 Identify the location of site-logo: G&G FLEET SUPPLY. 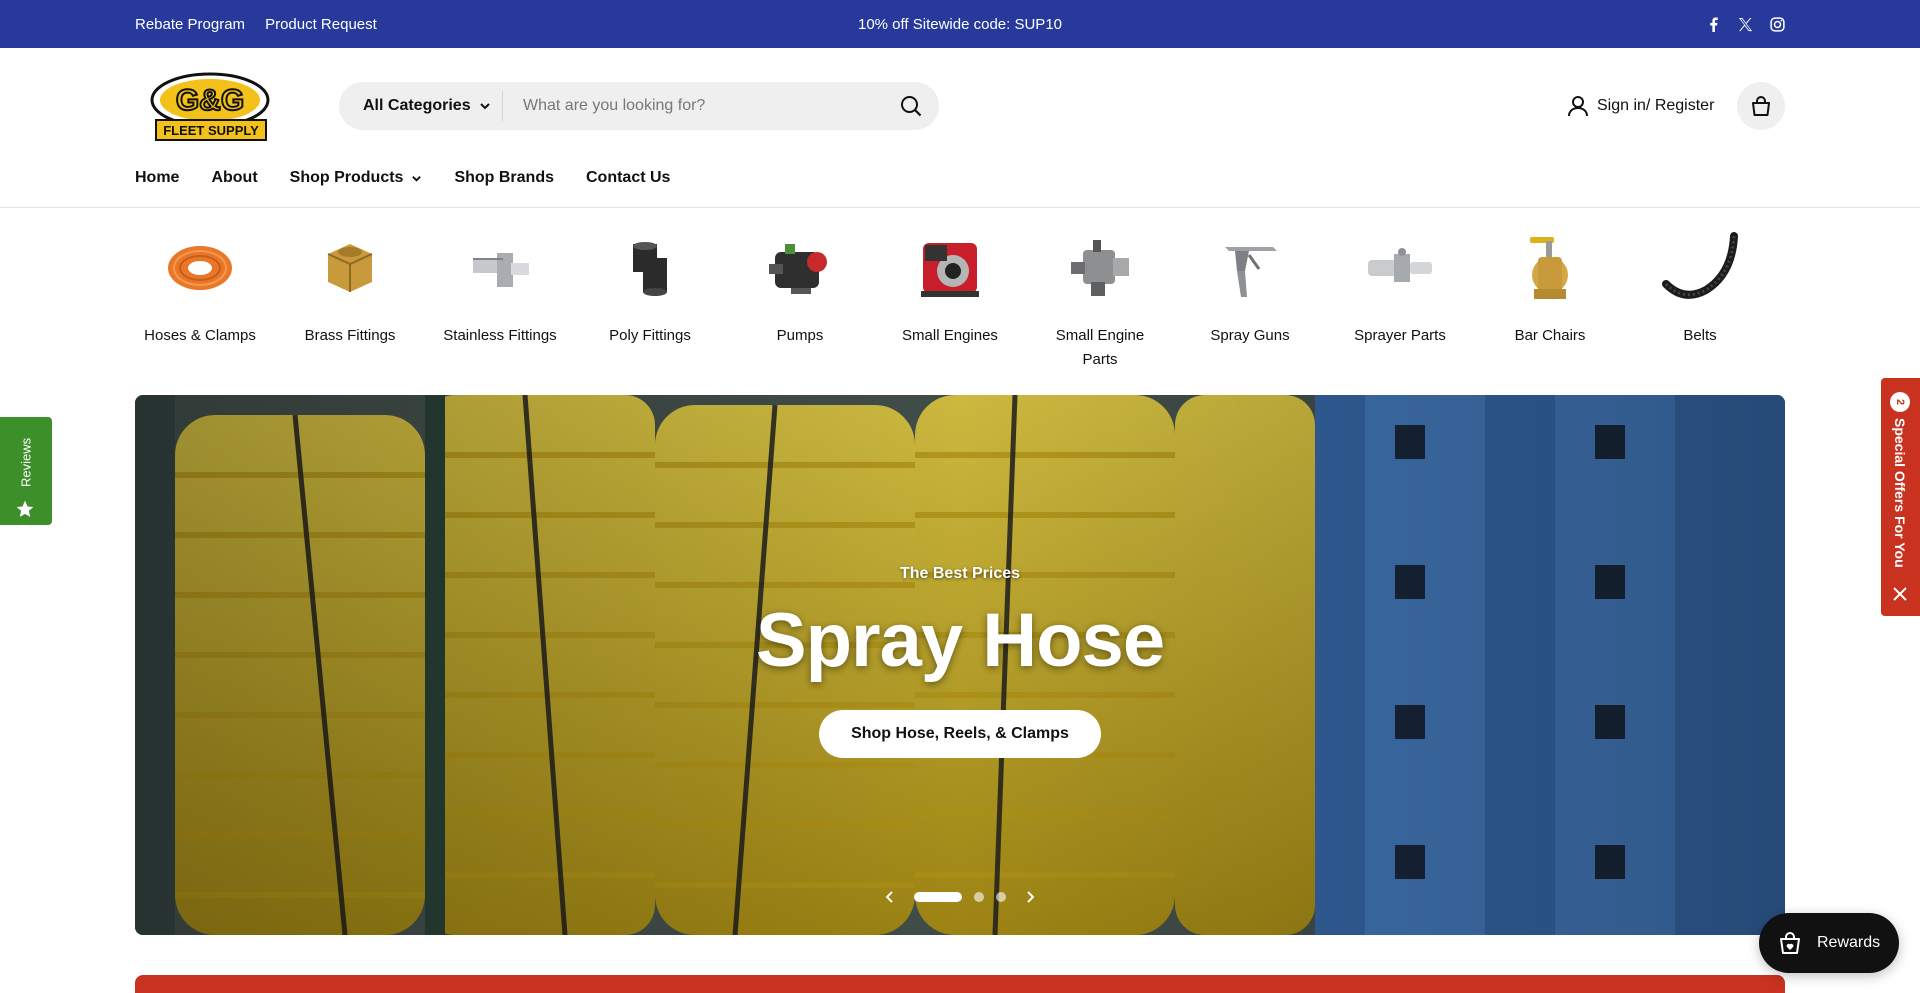
(209, 107).